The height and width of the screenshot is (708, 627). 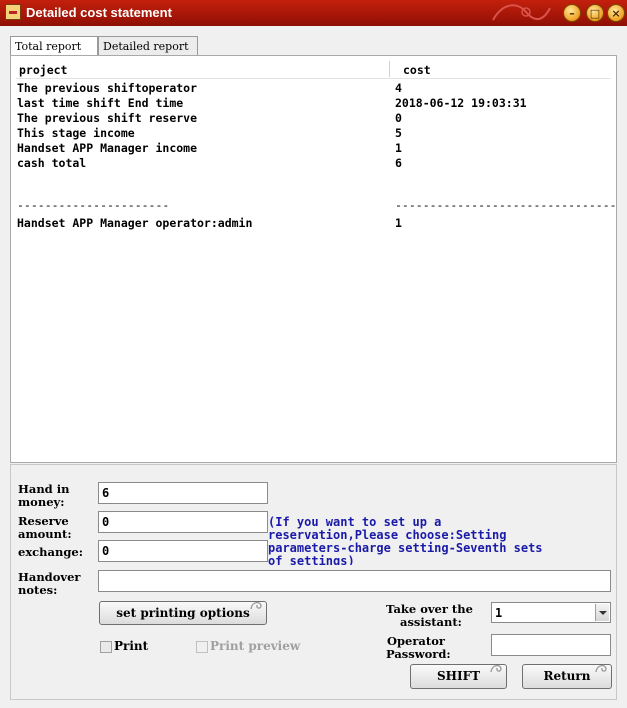 I want to click on assistant-select-value: 1, so click(x=499, y=613).